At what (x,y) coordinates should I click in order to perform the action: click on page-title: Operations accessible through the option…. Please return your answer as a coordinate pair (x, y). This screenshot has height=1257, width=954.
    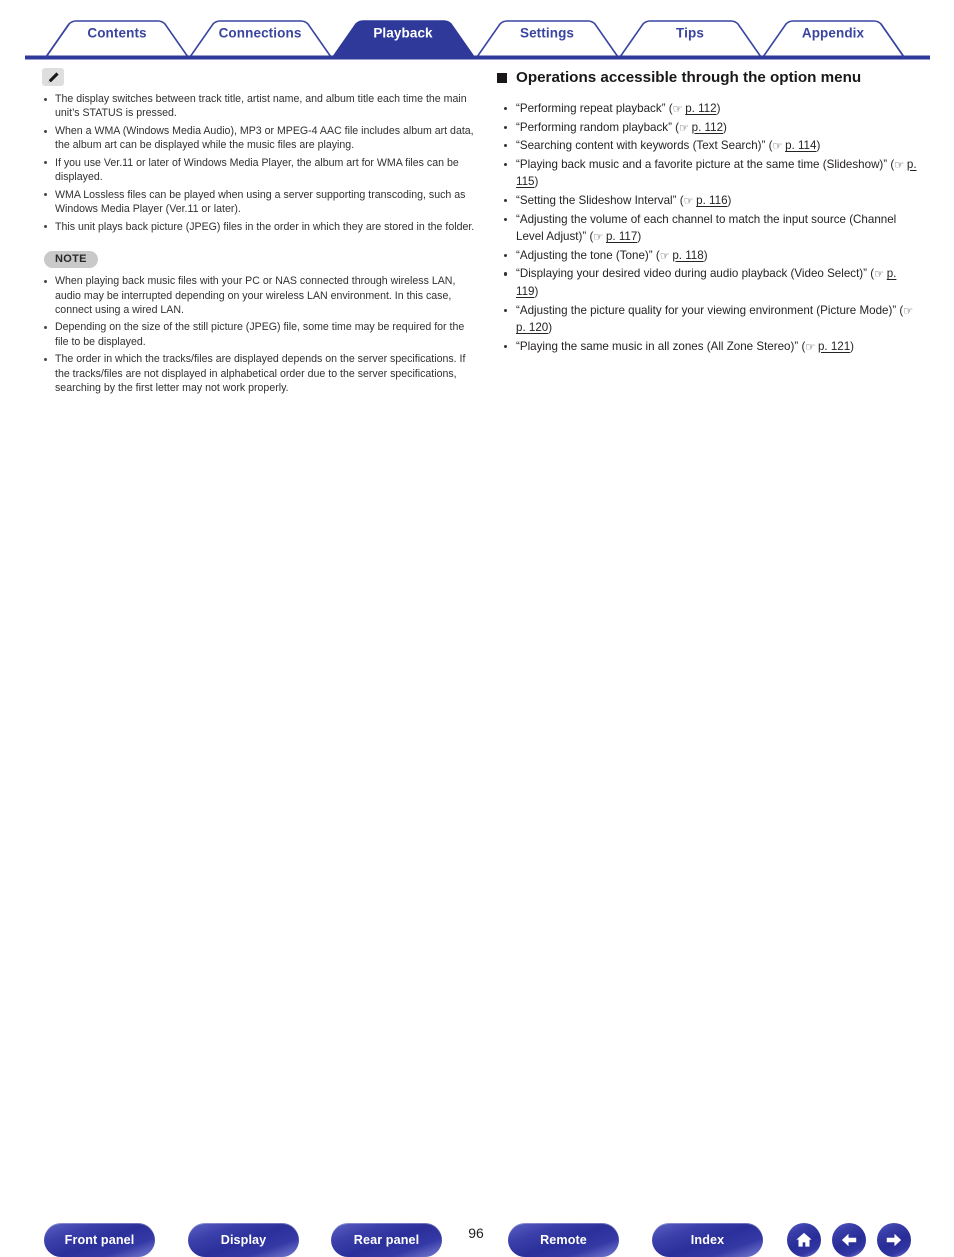
    Looking at the image, I should click on (707, 78).